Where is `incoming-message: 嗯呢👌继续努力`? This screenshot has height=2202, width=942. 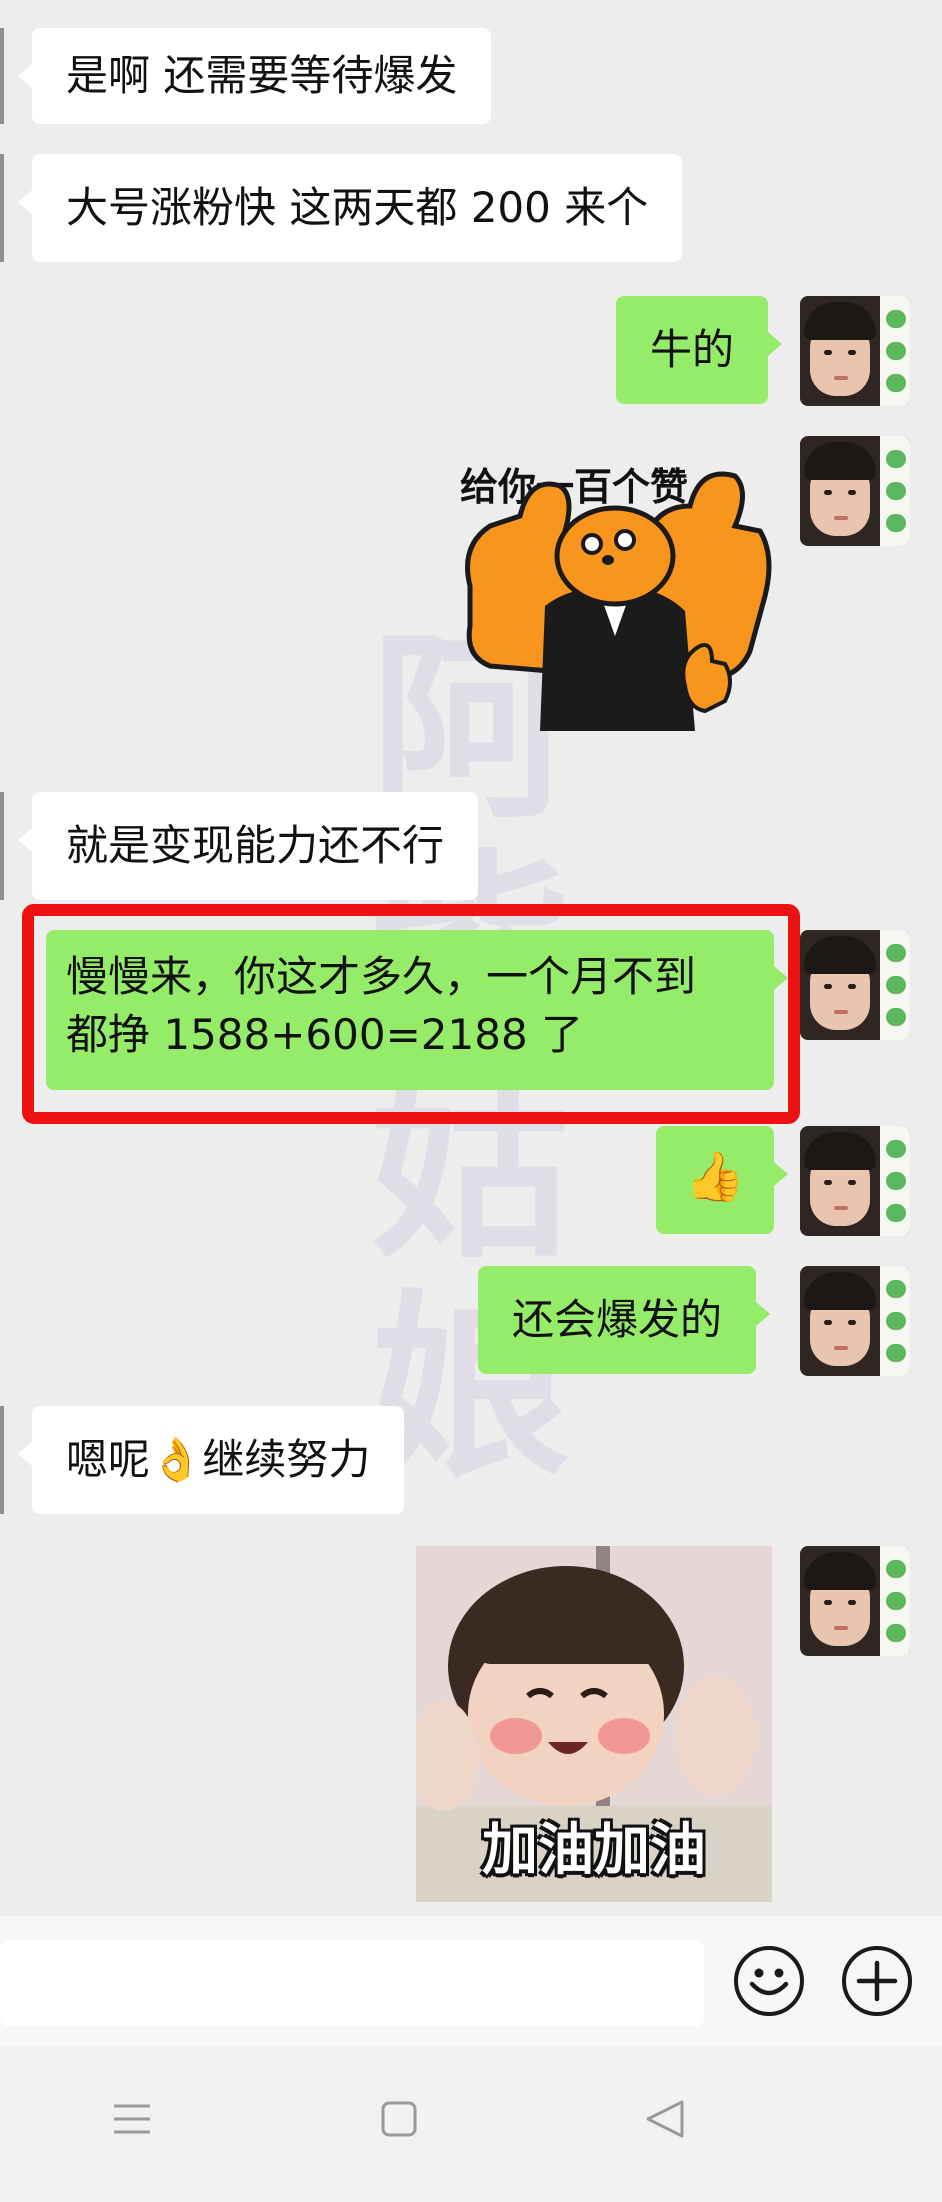 incoming-message: 嗯呢👌继续努力 is located at coordinates (211, 1460).